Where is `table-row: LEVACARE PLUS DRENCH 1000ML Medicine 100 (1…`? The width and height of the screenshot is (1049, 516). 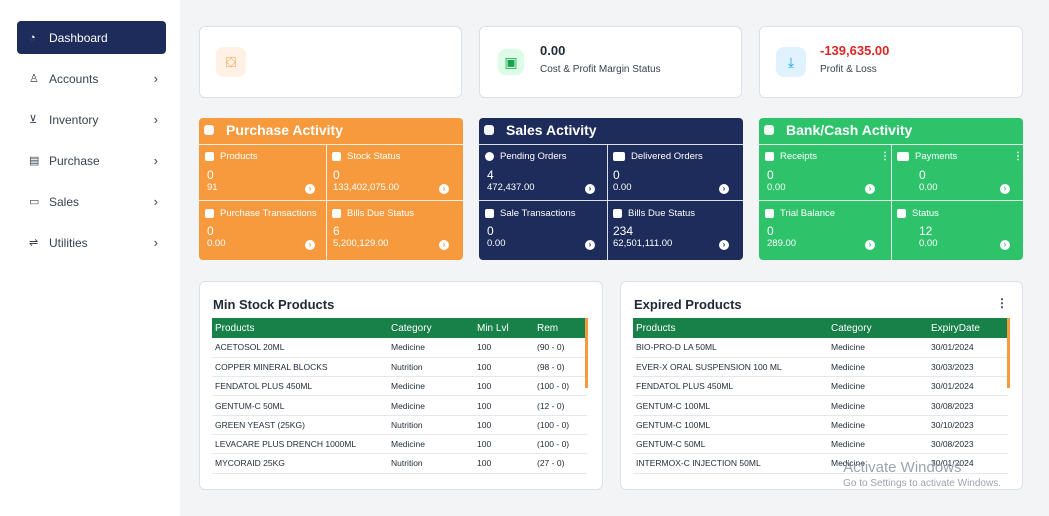 table-row: LEVACARE PLUS DRENCH 1000ML Medicine 100 (1… is located at coordinates (399, 444).